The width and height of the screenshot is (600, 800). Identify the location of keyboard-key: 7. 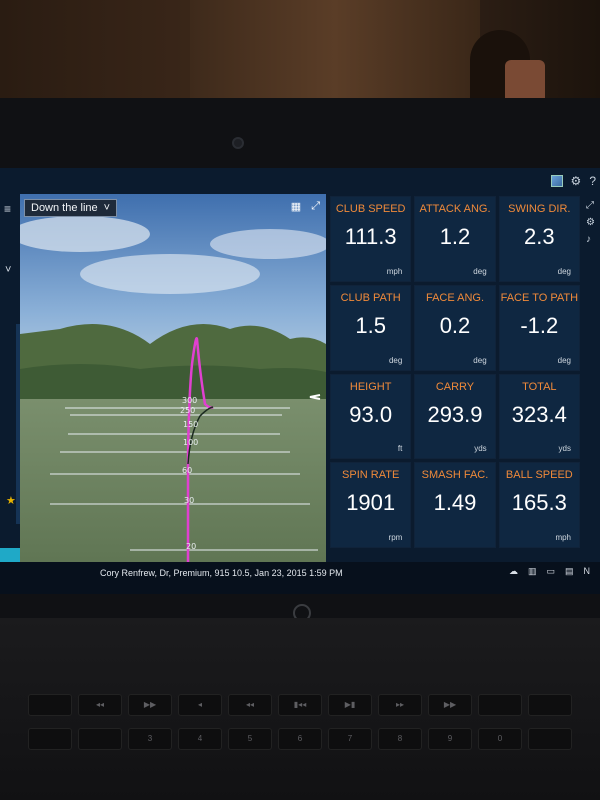
(350, 739).